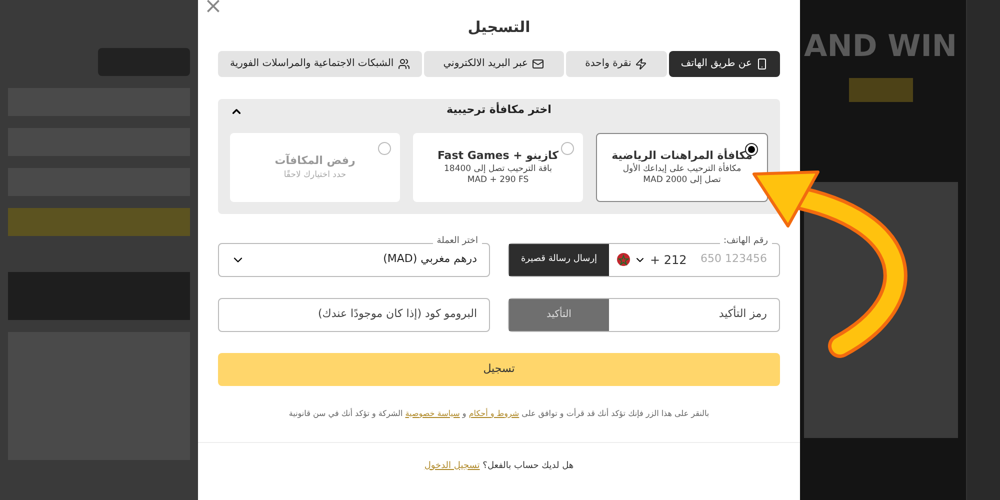  I want to click on close-button: ×, so click(213, 9).